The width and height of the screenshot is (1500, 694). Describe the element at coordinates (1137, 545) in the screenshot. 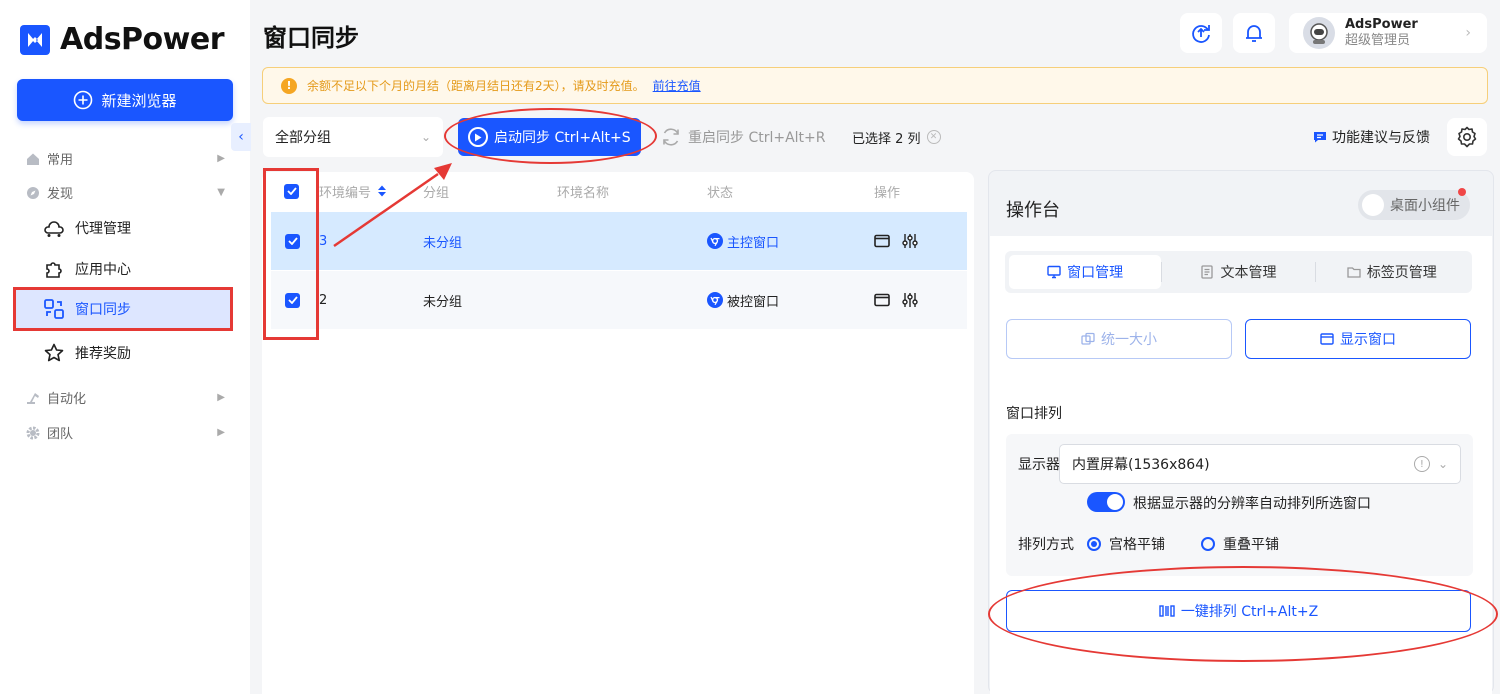

I see `radio-label: 宫格平铺` at that location.